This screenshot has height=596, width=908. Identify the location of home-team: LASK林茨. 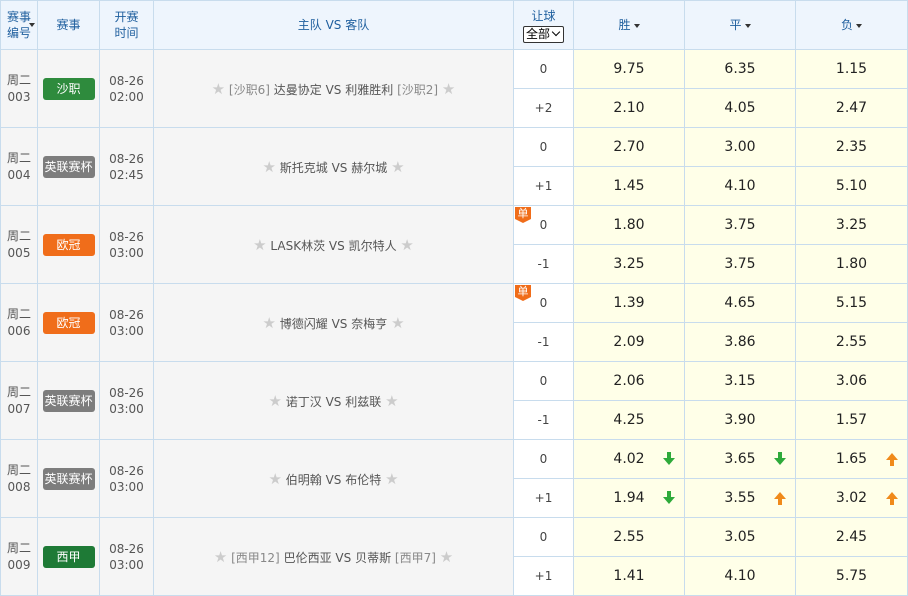
(297, 246).